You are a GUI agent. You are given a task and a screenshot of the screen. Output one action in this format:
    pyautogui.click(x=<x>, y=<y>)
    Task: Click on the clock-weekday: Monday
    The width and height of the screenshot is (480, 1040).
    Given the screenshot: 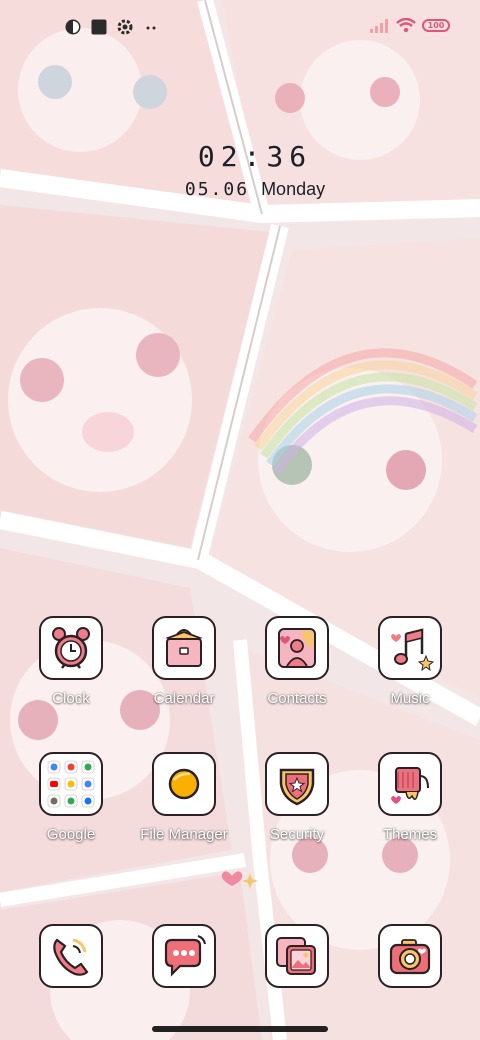 What is the action you would take?
    pyautogui.click(x=293, y=189)
    